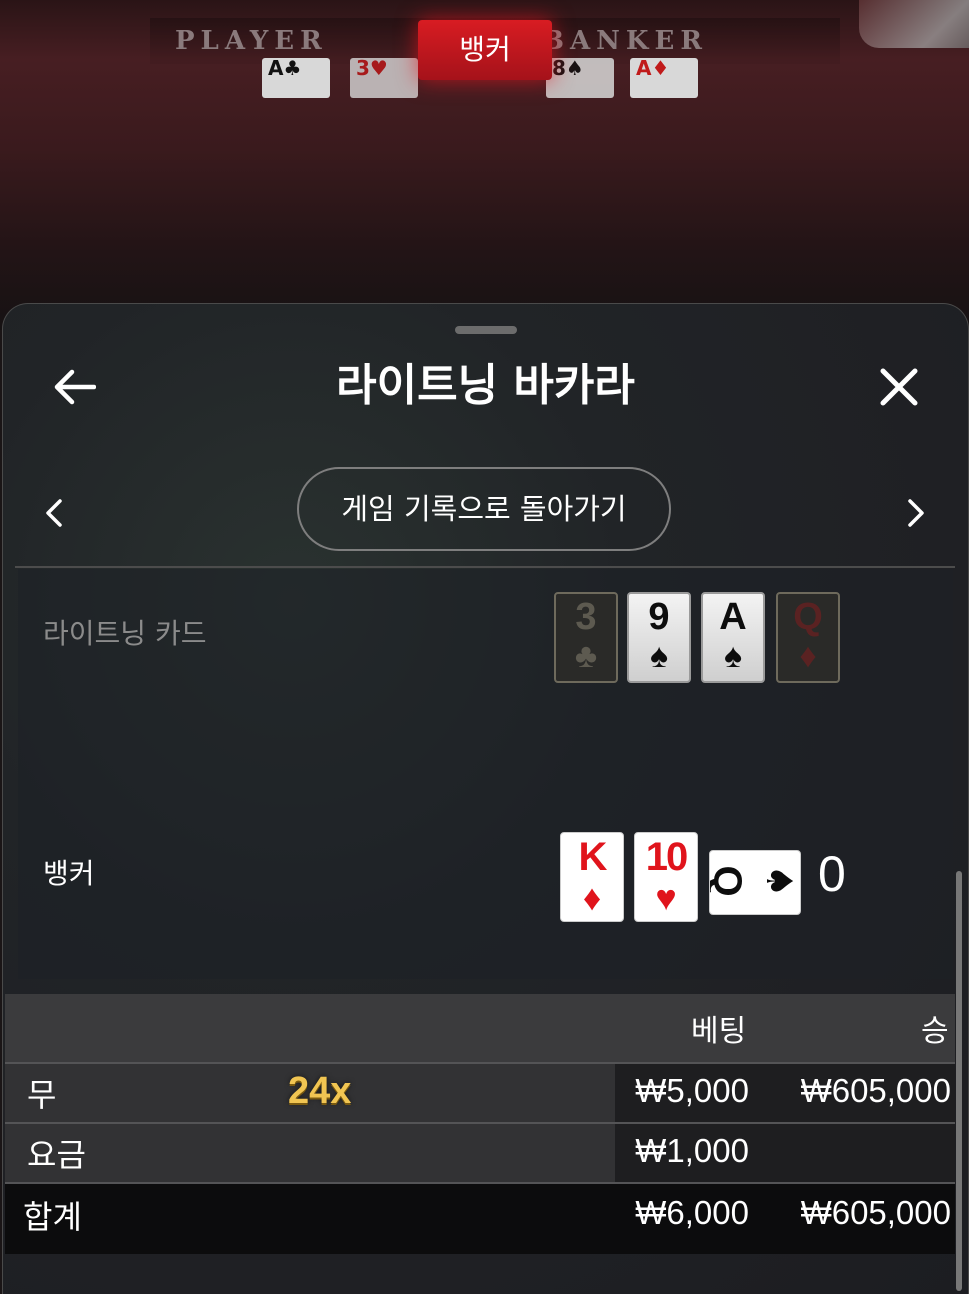 Image resolution: width=969 pixels, height=1294 pixels. What do you see at coordinates (580, 78) in the screenshot?
I see `table-card: 8♠` at bounding box center [580, 78].